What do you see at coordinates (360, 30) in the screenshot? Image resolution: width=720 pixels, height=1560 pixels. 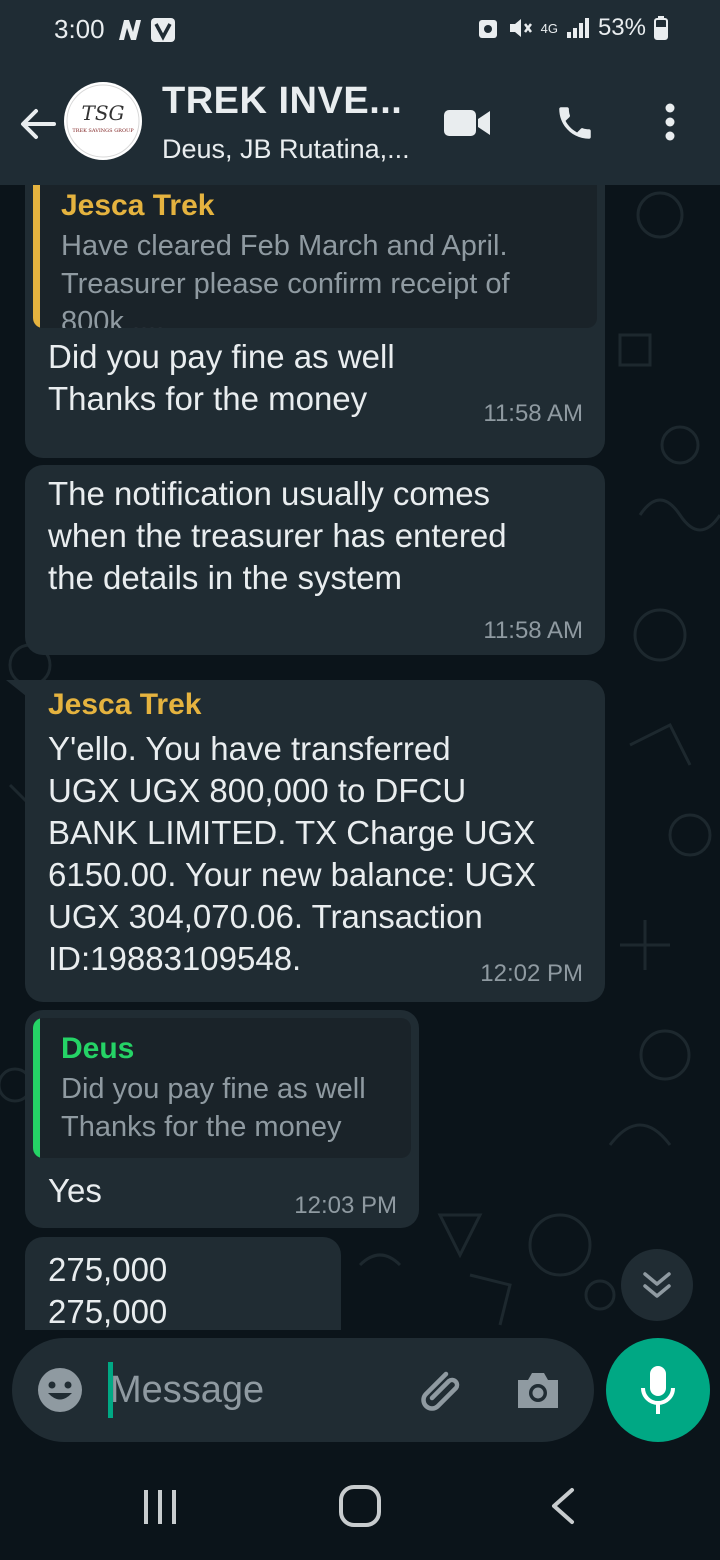 I see `status-bar: 3:00 4G 53%` at bounding box center [360, 30].